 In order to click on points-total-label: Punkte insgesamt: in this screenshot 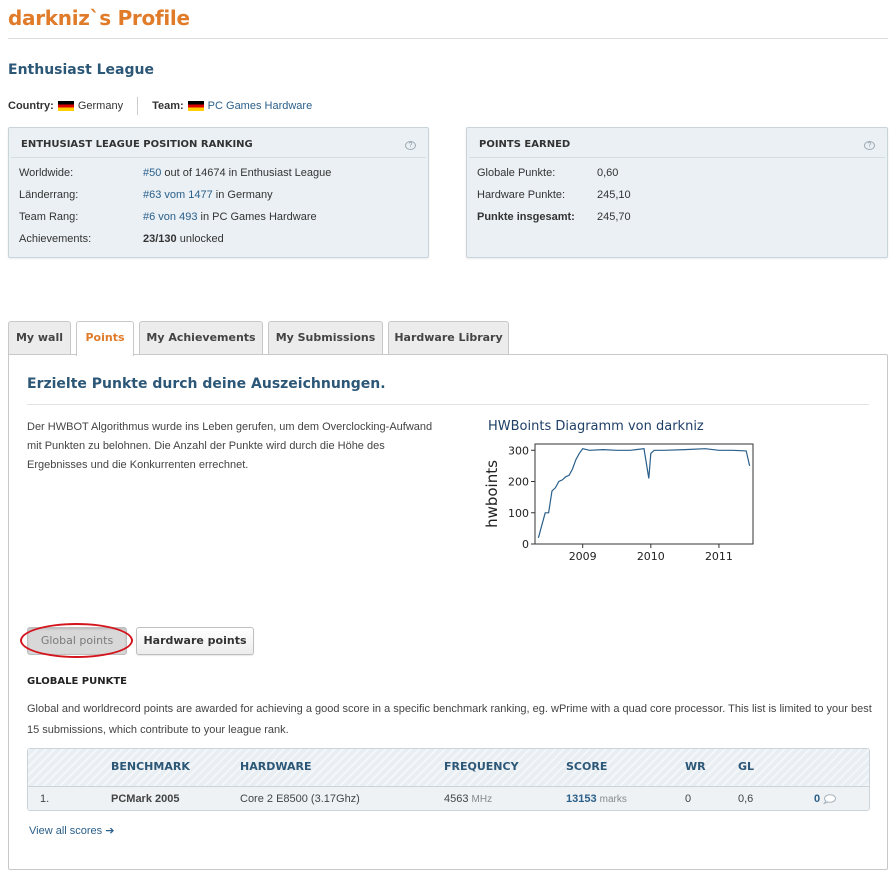, I will do `click(526, 217)`.